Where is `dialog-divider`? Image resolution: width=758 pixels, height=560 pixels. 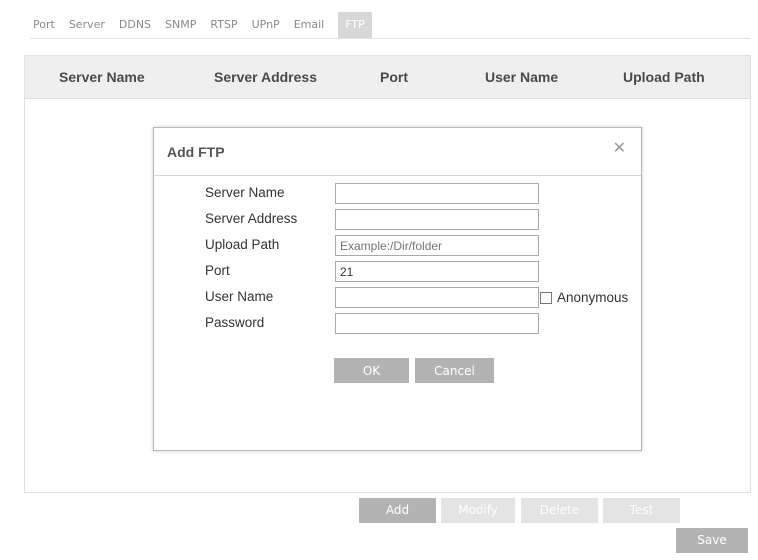
dialog-divider is located at coordinates (397, 175).